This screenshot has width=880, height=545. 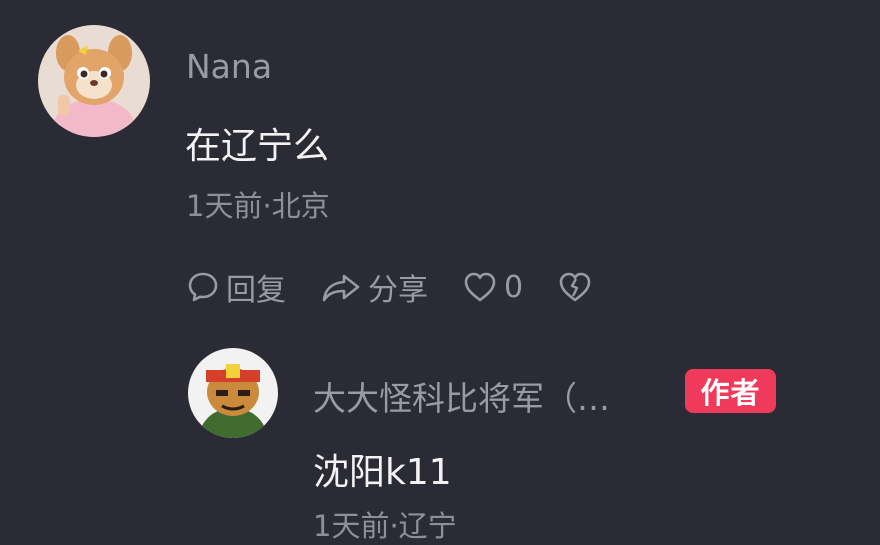 I want to click on comment-bubble-icon, so click(x=203, y=287).